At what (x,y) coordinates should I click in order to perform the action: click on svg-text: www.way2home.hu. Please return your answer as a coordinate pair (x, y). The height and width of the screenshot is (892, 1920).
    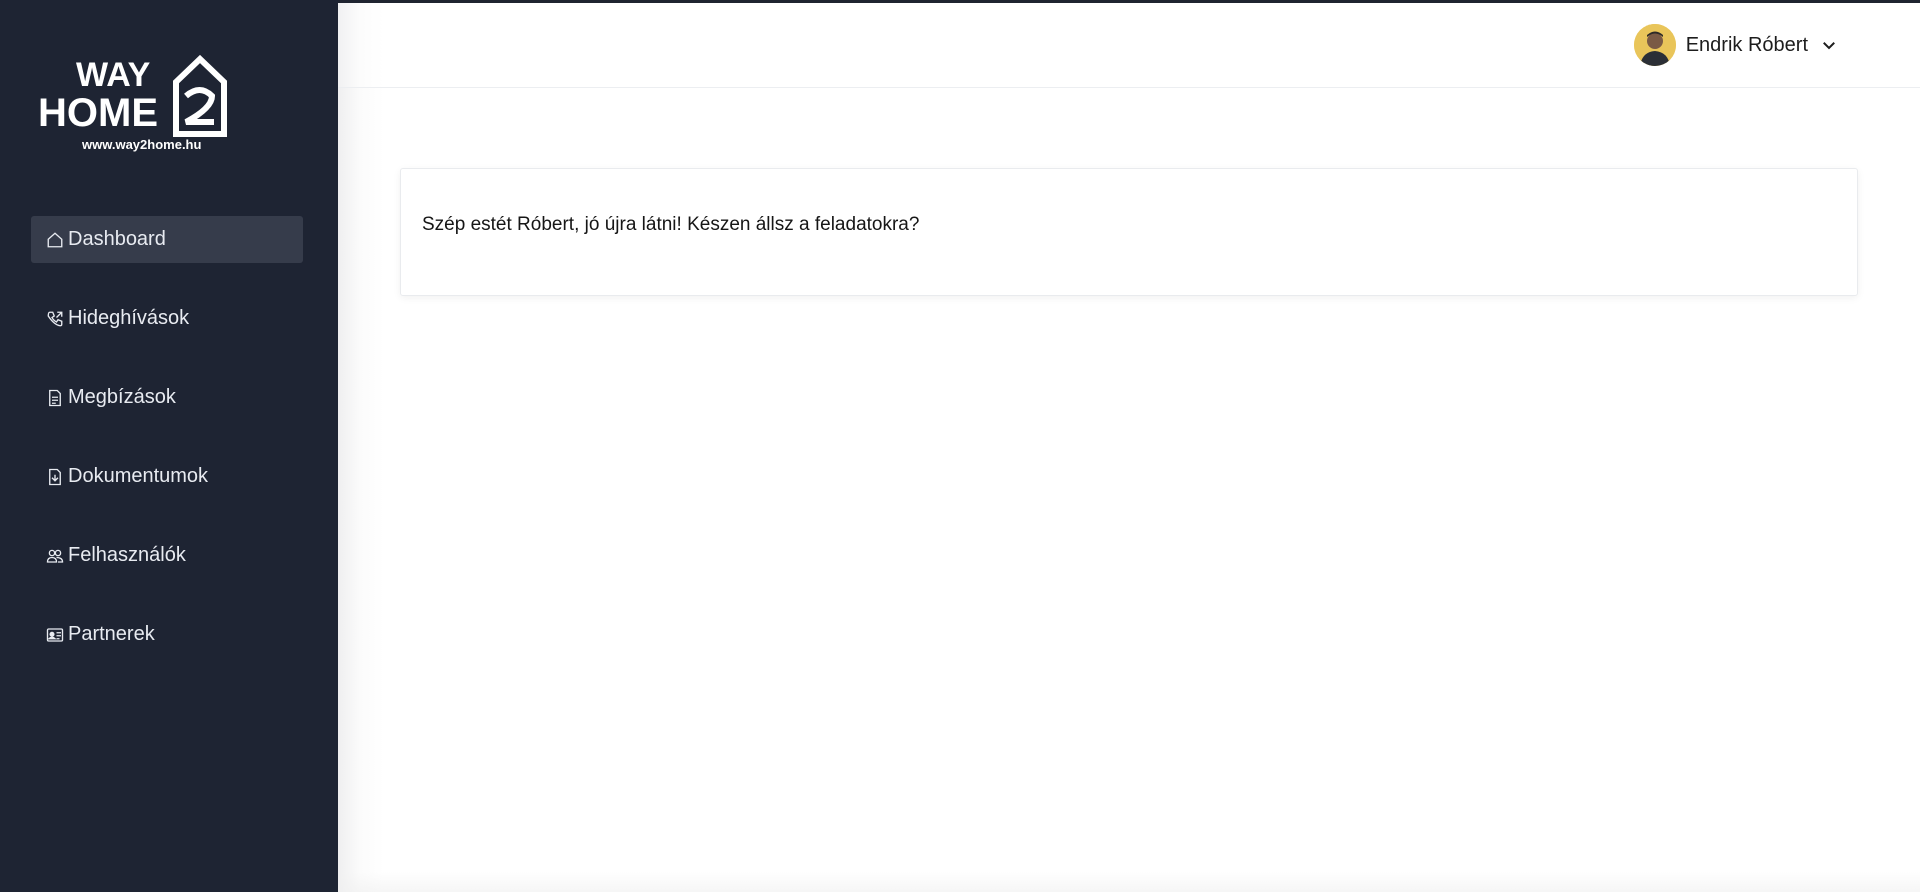
    Looking at the image, I should click on (141, 144).